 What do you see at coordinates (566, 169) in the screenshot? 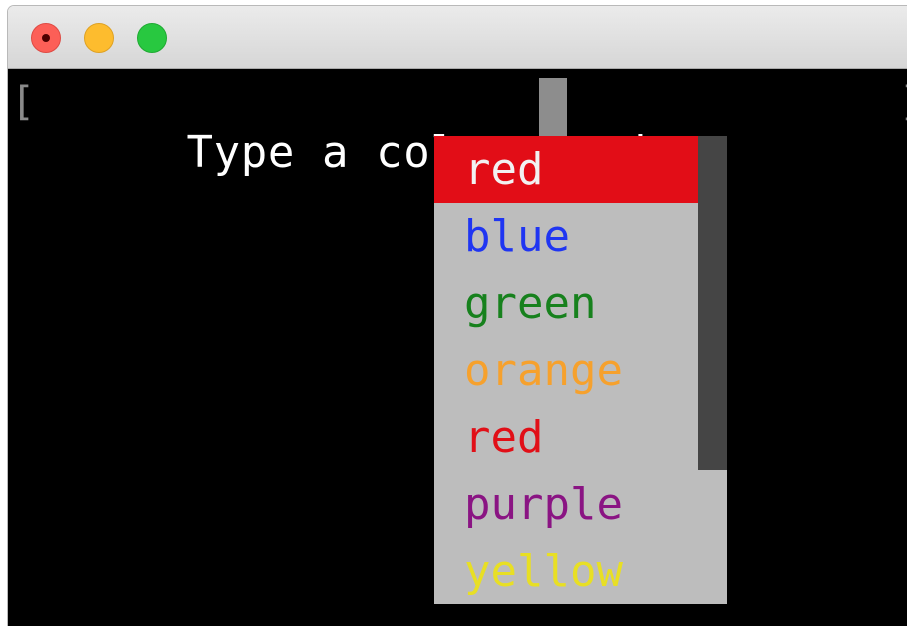
I see `dropdown-item-red-selected: red` at bounding box center [566, 169].